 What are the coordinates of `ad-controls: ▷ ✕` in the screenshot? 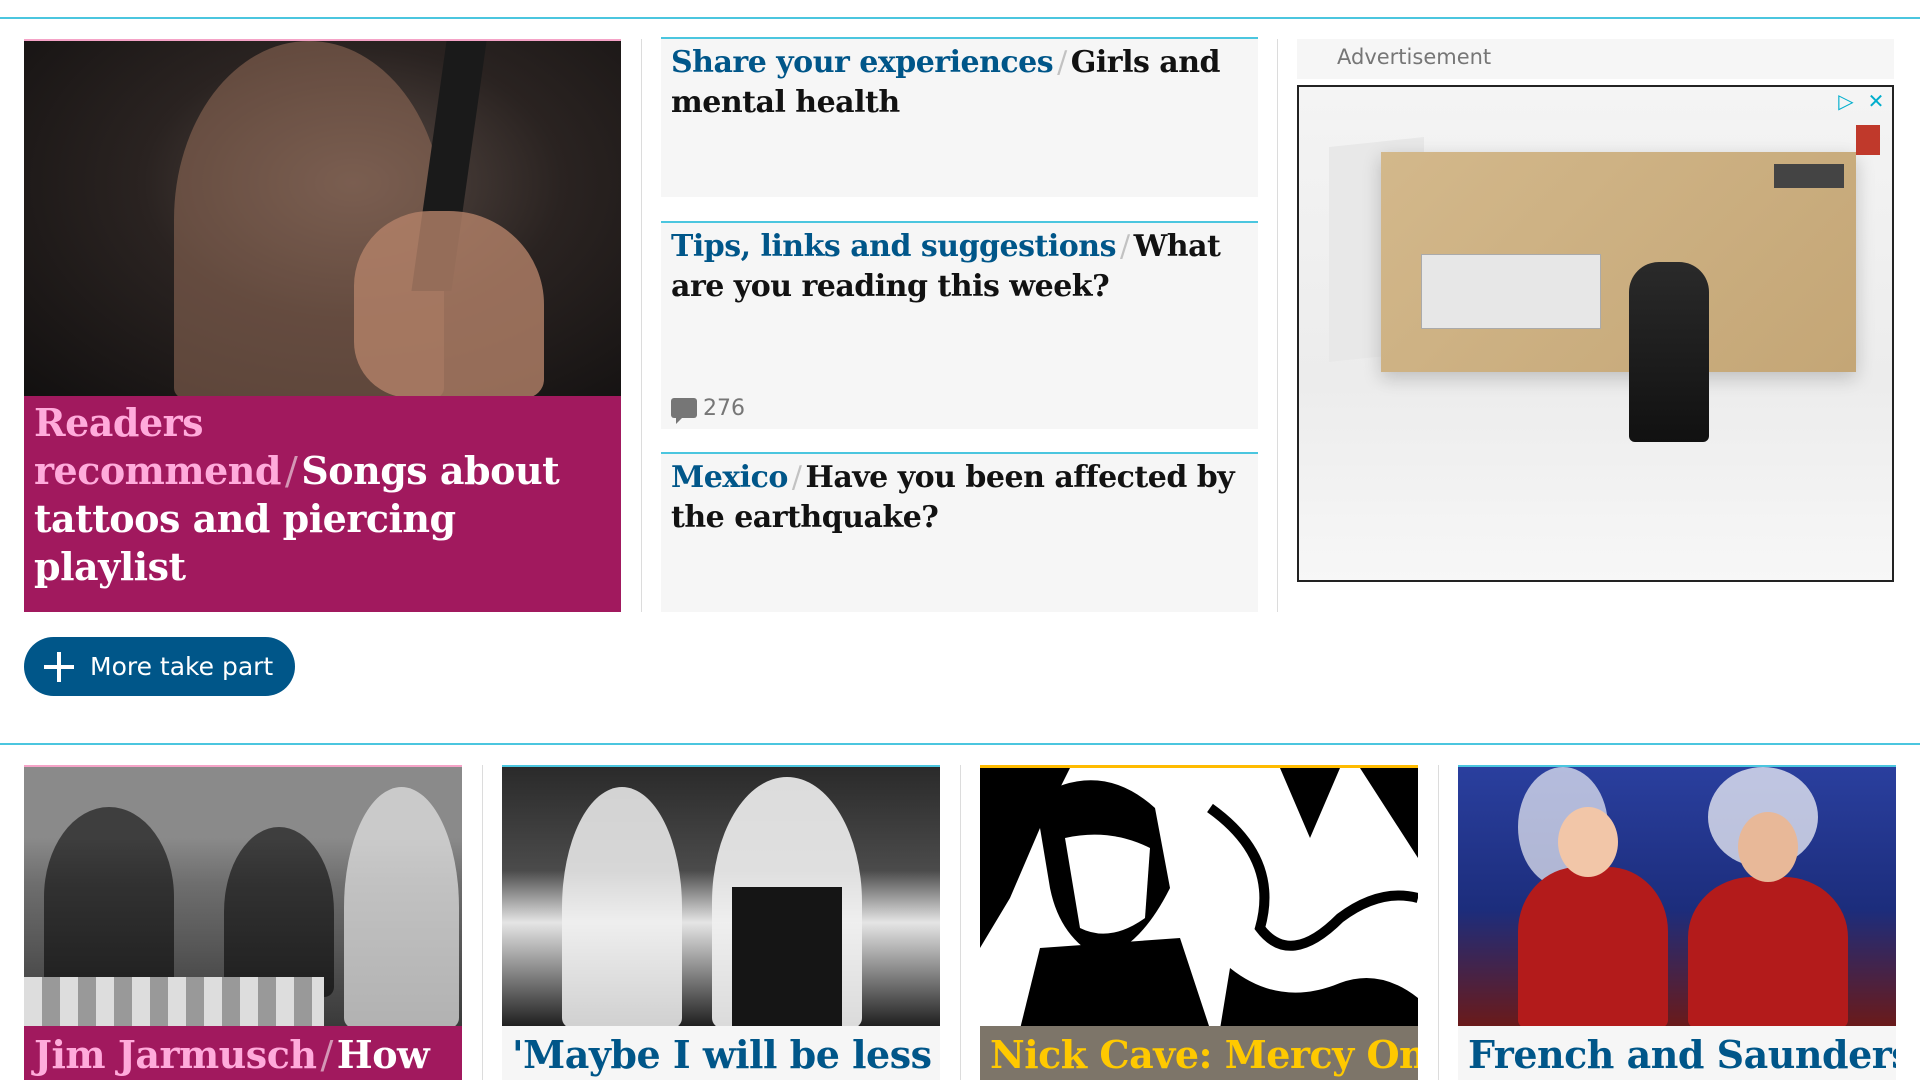 It's located at (1861, 101).